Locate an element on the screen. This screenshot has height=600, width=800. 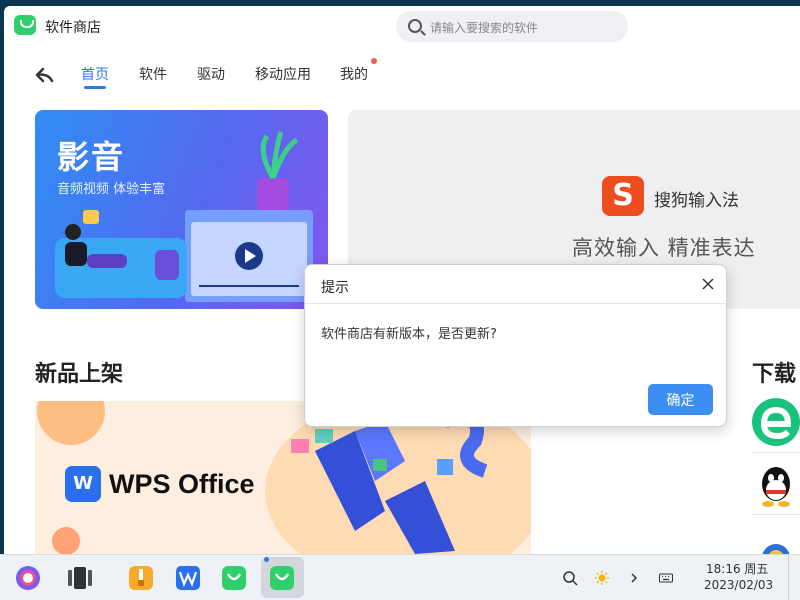
close-icon is located at coordinates (708, 284).